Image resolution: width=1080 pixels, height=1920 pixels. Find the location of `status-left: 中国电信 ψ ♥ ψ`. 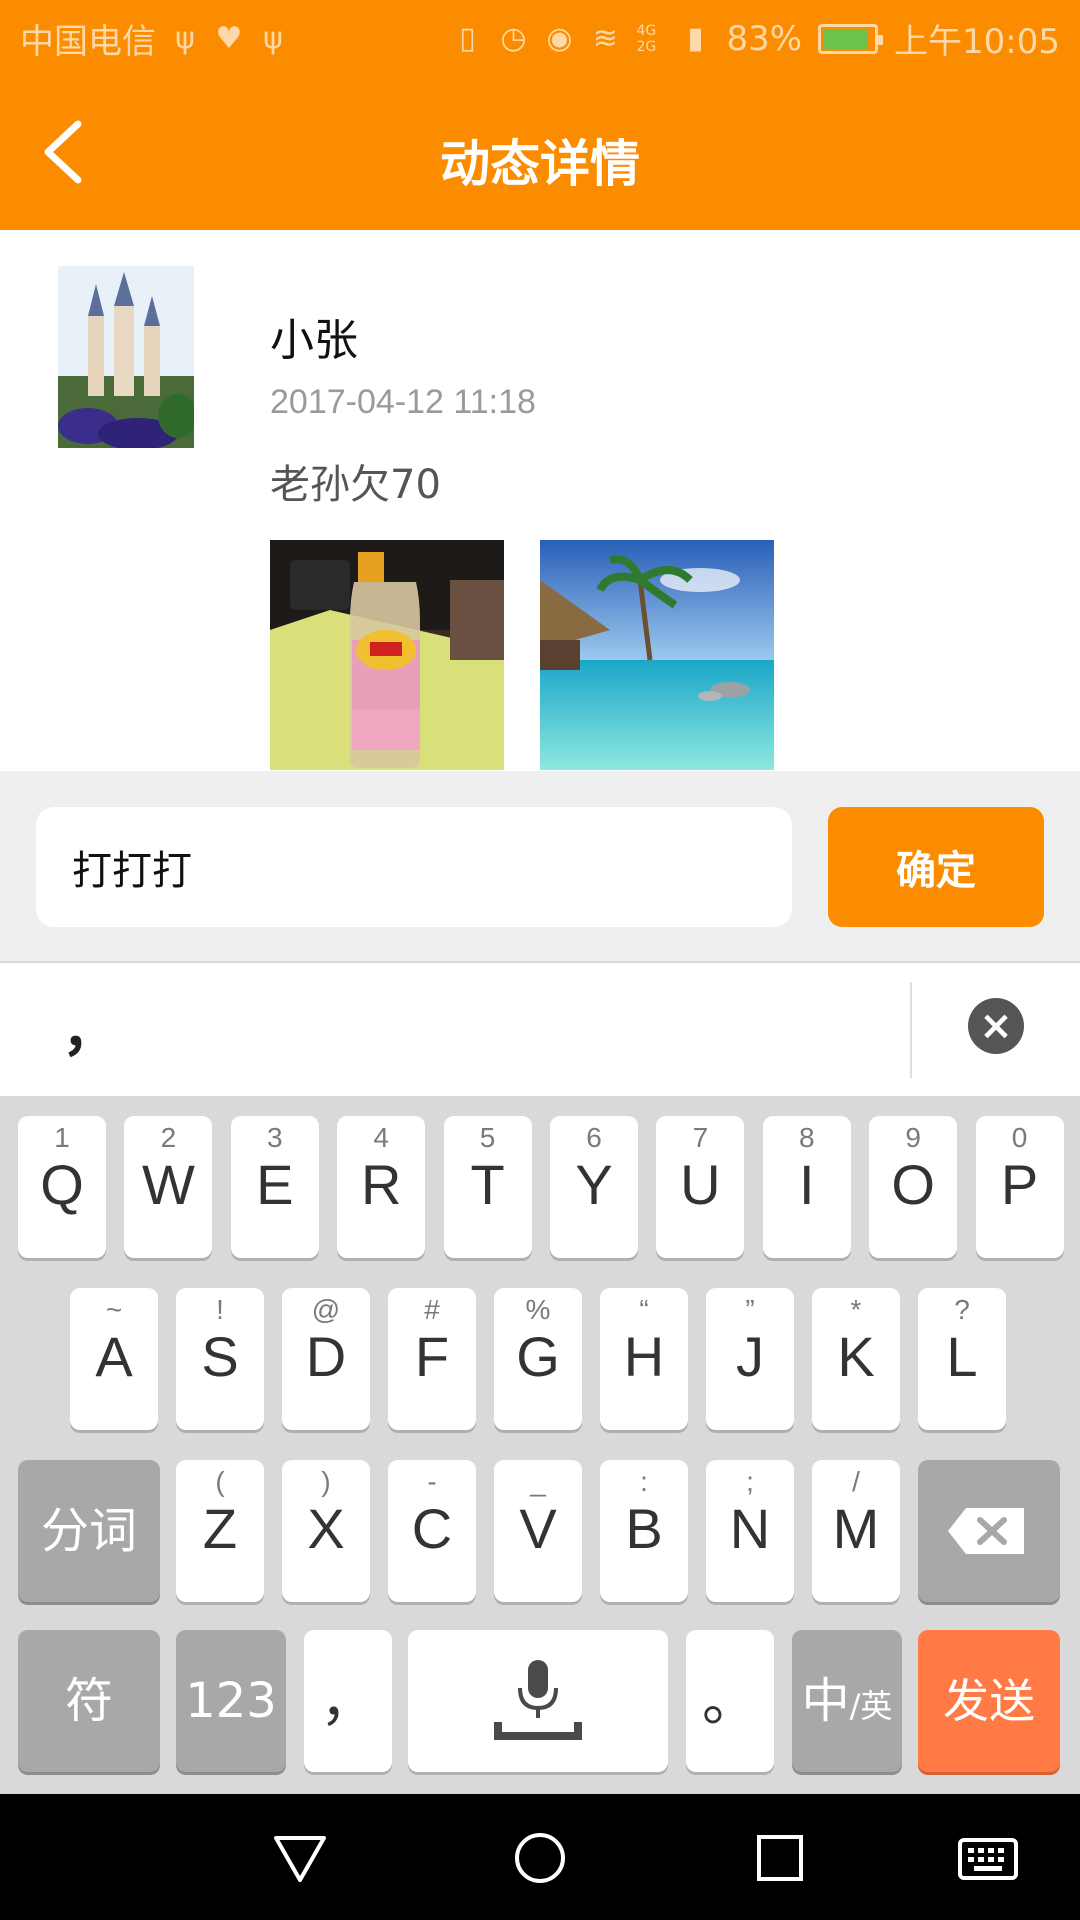

status-left: 中国电信 ψ ♥ ψ is located at coordinates (154, 38).